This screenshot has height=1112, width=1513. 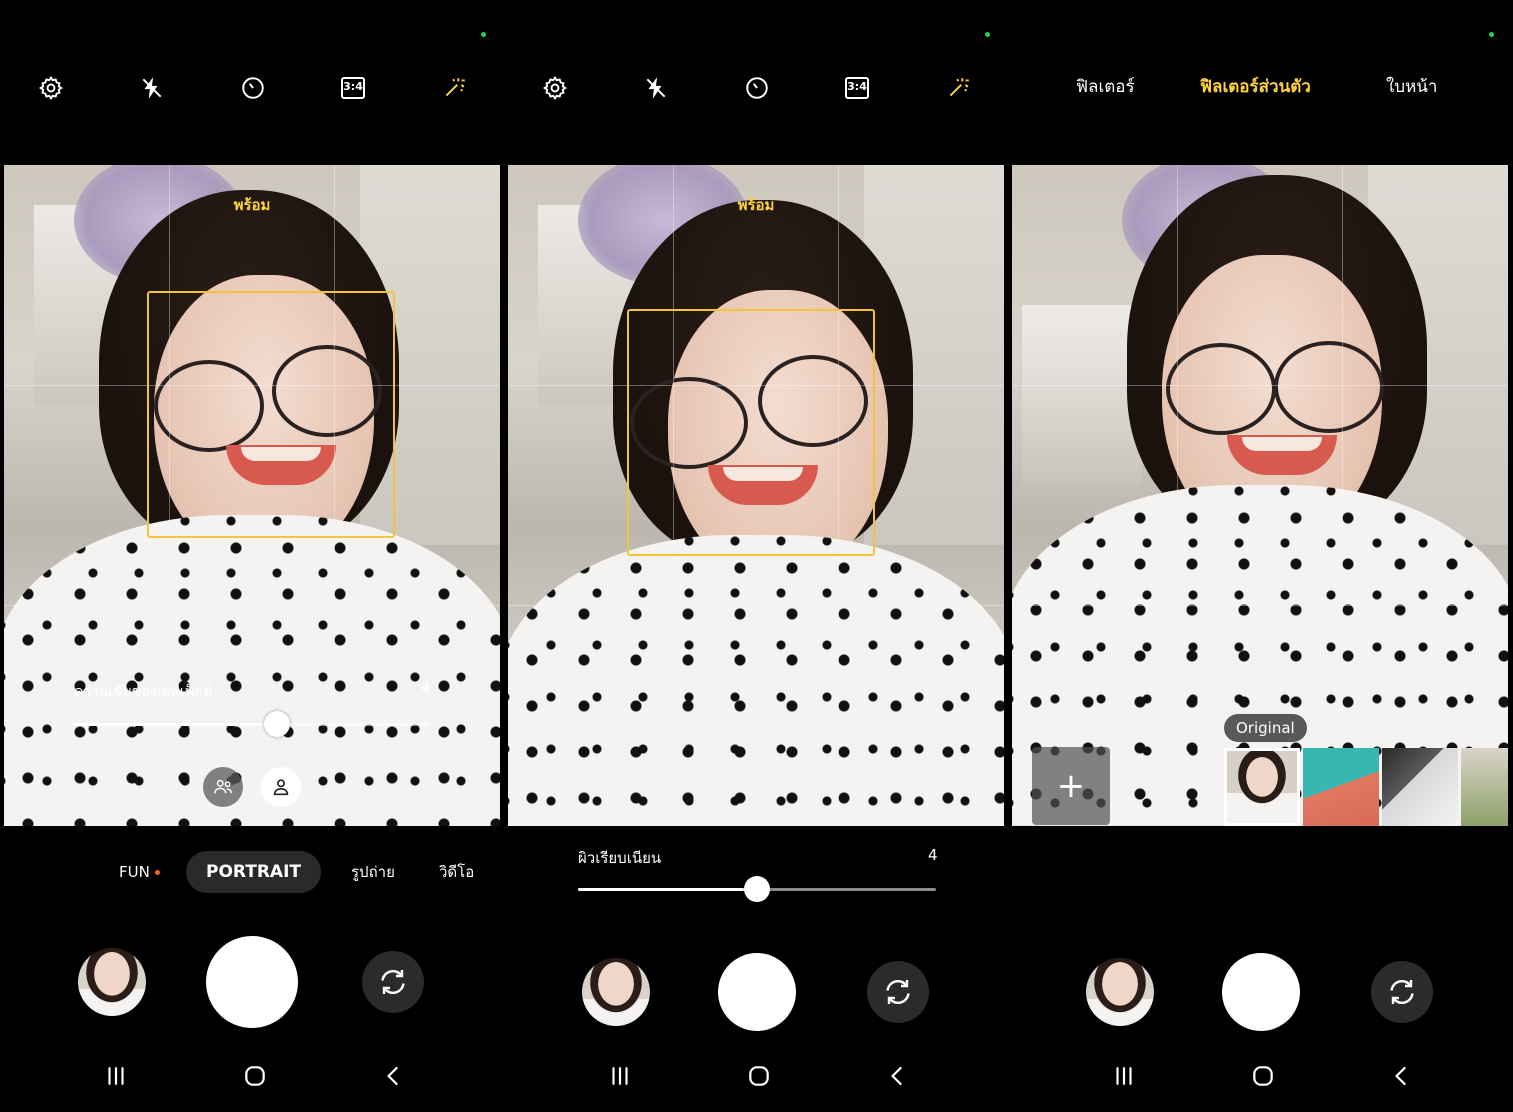 What do you see at coordinates (373, 872) in the screenshot?
I see `mode-photo: รูปถ่าย` at bounding box center [373, 872].